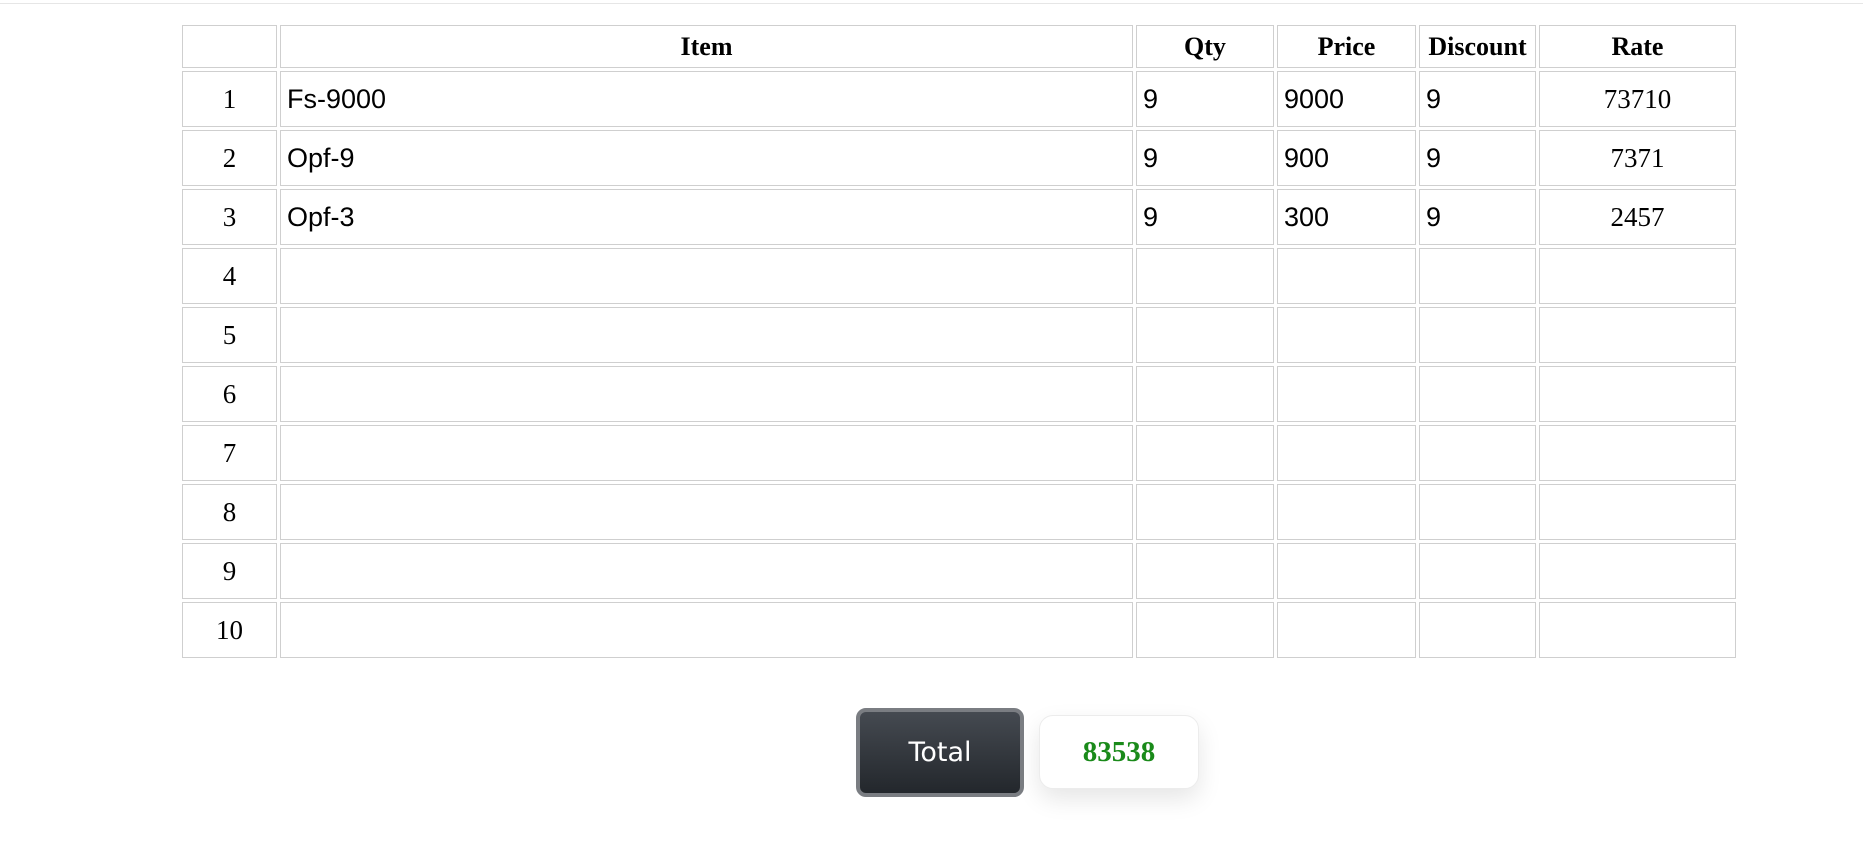 The image size is (1863, 852). I want to click on rate-value: 2457, so click(1637, 217).